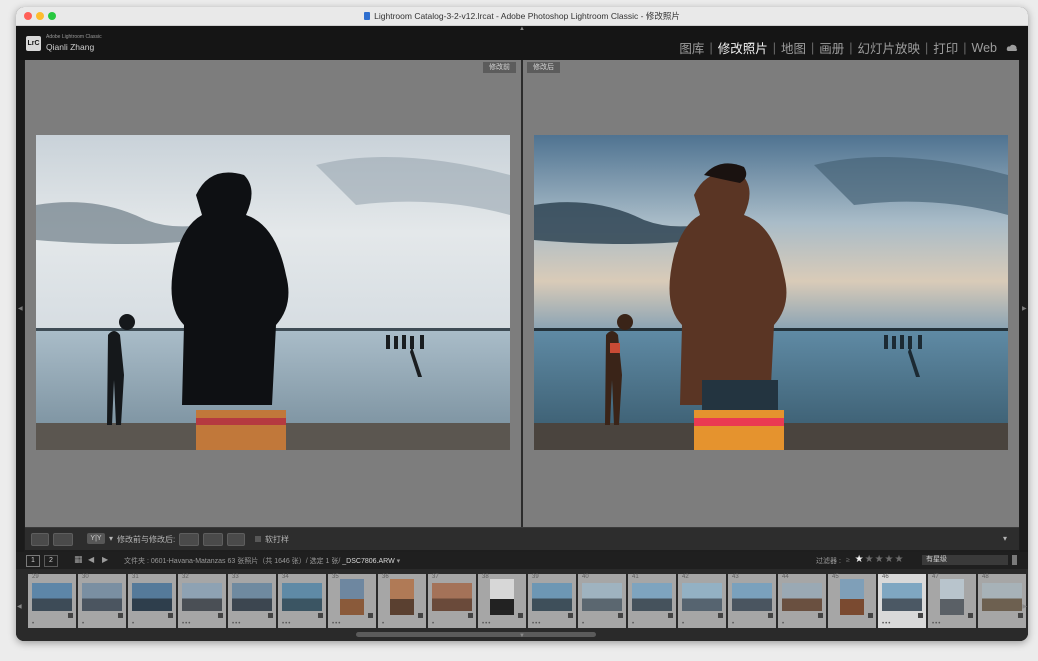 The width and height of the screenshot is (1038, 661). What do you see at coordinates (888, 47) in the screenshot?
I see `module-slideshow: 幻灯片放映` at bounding box center [888, 47].